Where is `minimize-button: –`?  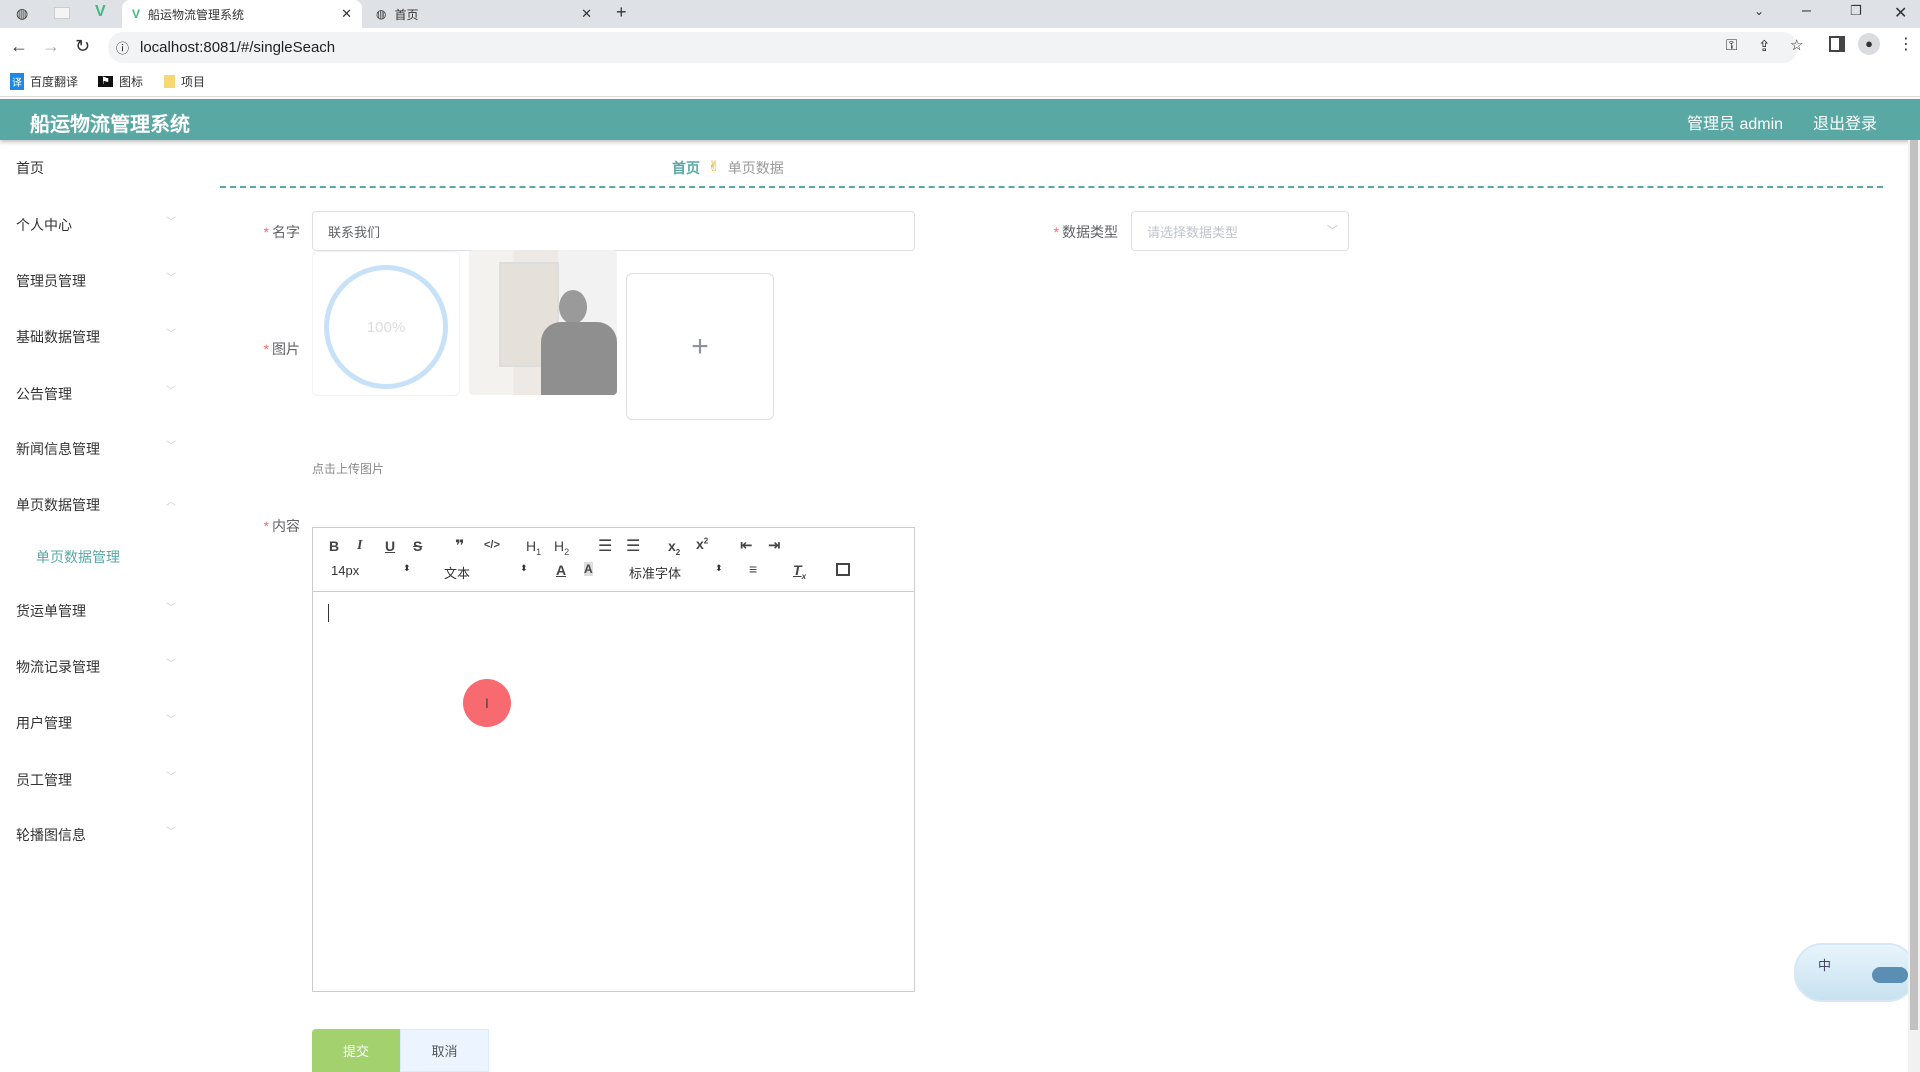 minimize-button: – is located at coordinates (1806, 11).